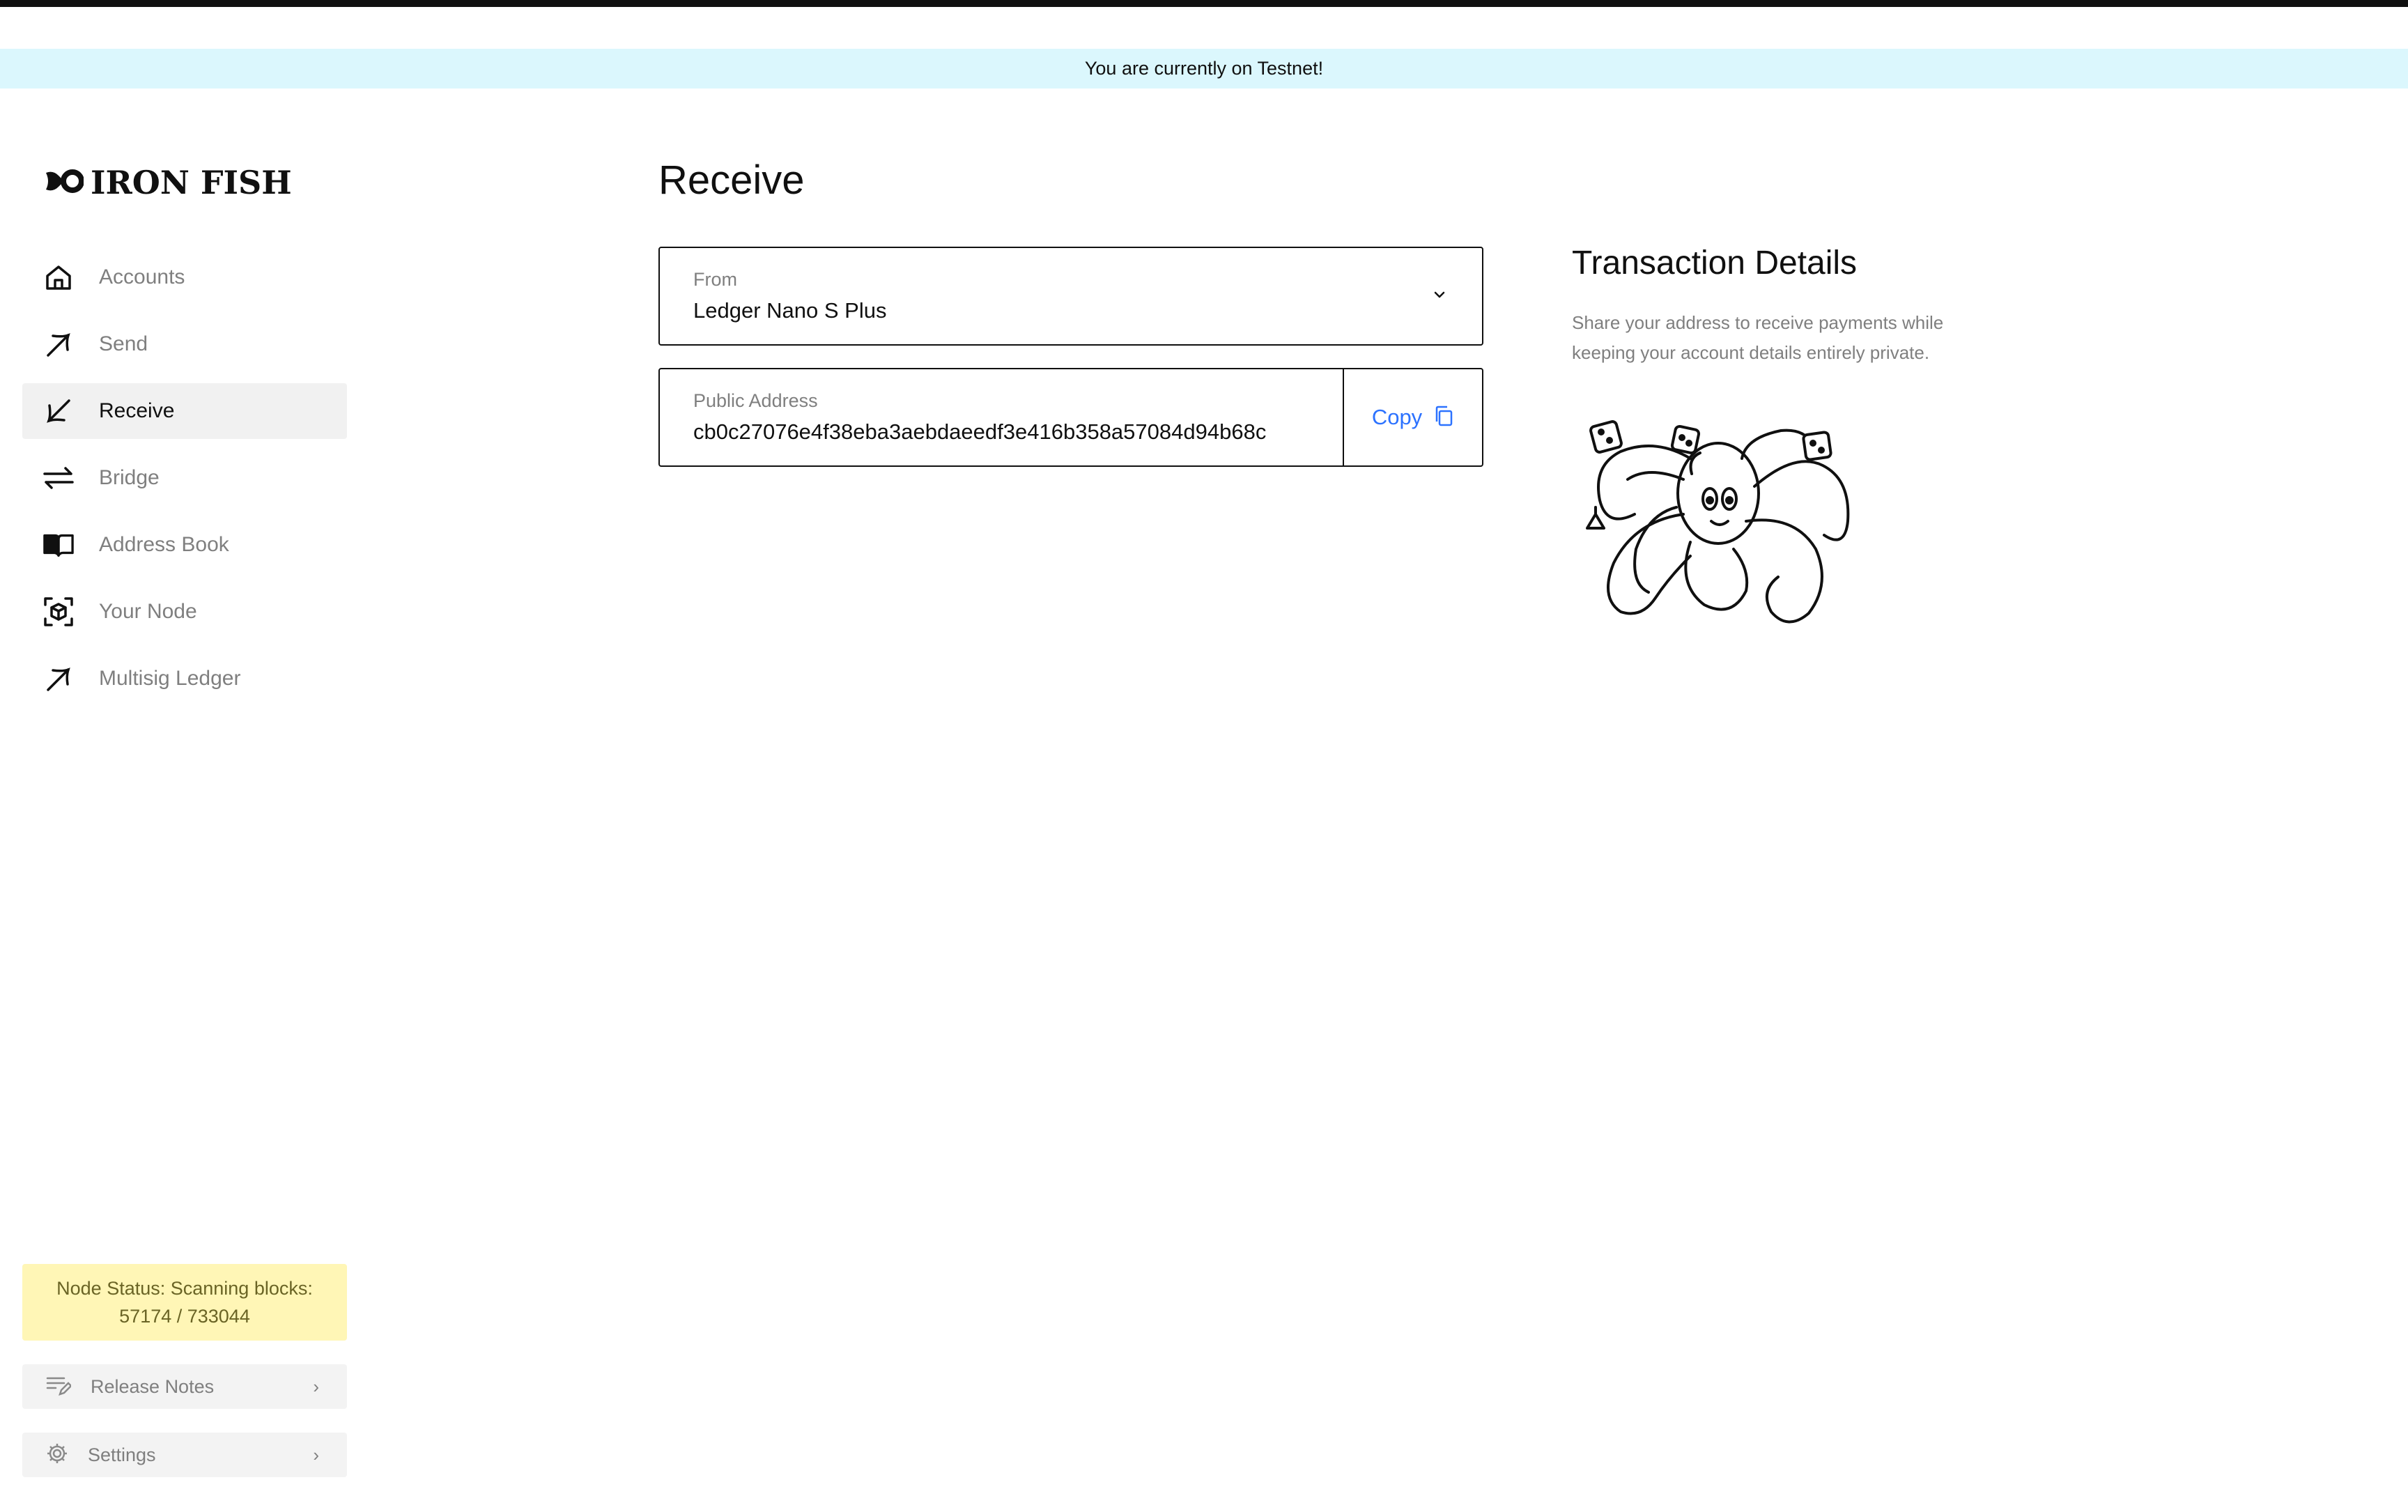 The image size is (2408, 1512). Describe the element at coordinates (164, 544) in the screenshot. I see `sidebar-item-label: Address Book` at that location.